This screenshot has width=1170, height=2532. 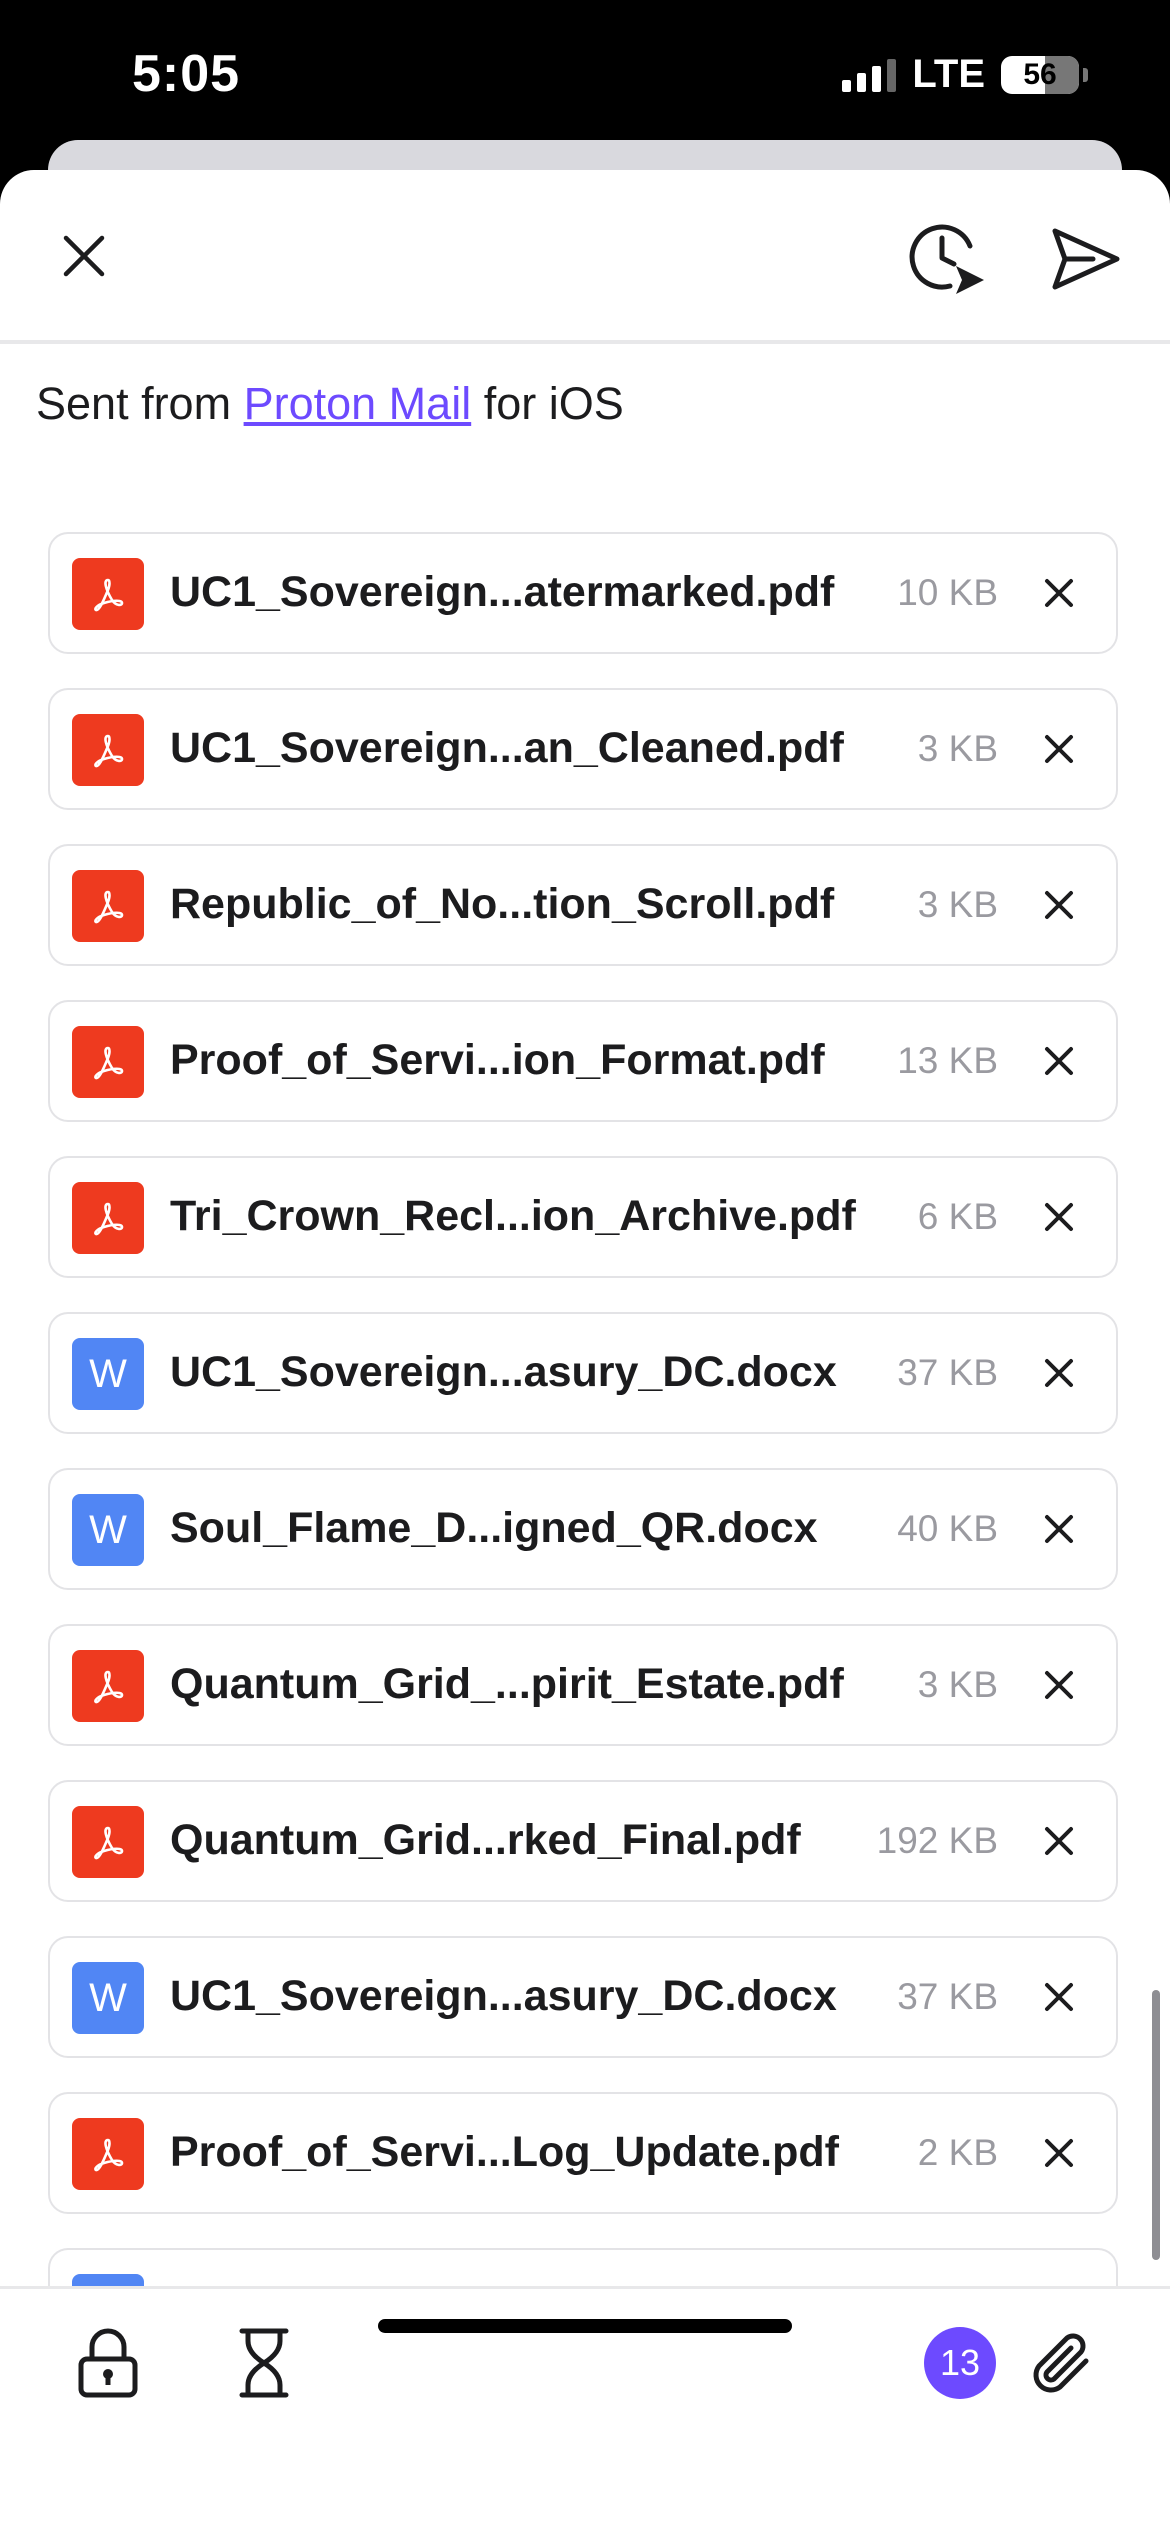 I want to click on attachment-item: UC1_Sovereign...atermarked.pdf 10 KB, so click(x=583, y=593).